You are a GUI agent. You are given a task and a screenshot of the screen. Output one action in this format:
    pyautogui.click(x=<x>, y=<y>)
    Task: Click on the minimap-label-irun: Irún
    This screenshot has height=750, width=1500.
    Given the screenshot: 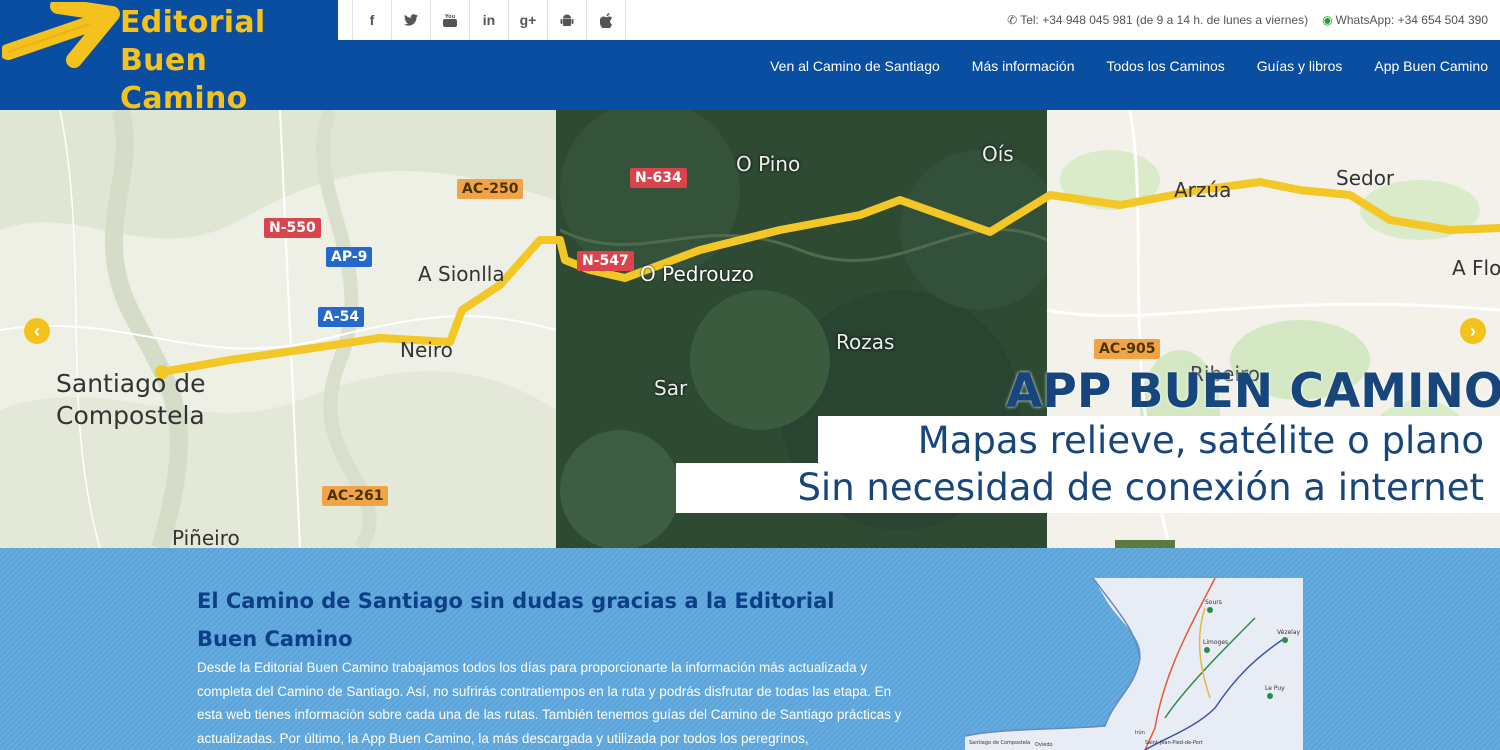 What is the action you would take?
    pyautogui.click(x=1140, y=732)
    